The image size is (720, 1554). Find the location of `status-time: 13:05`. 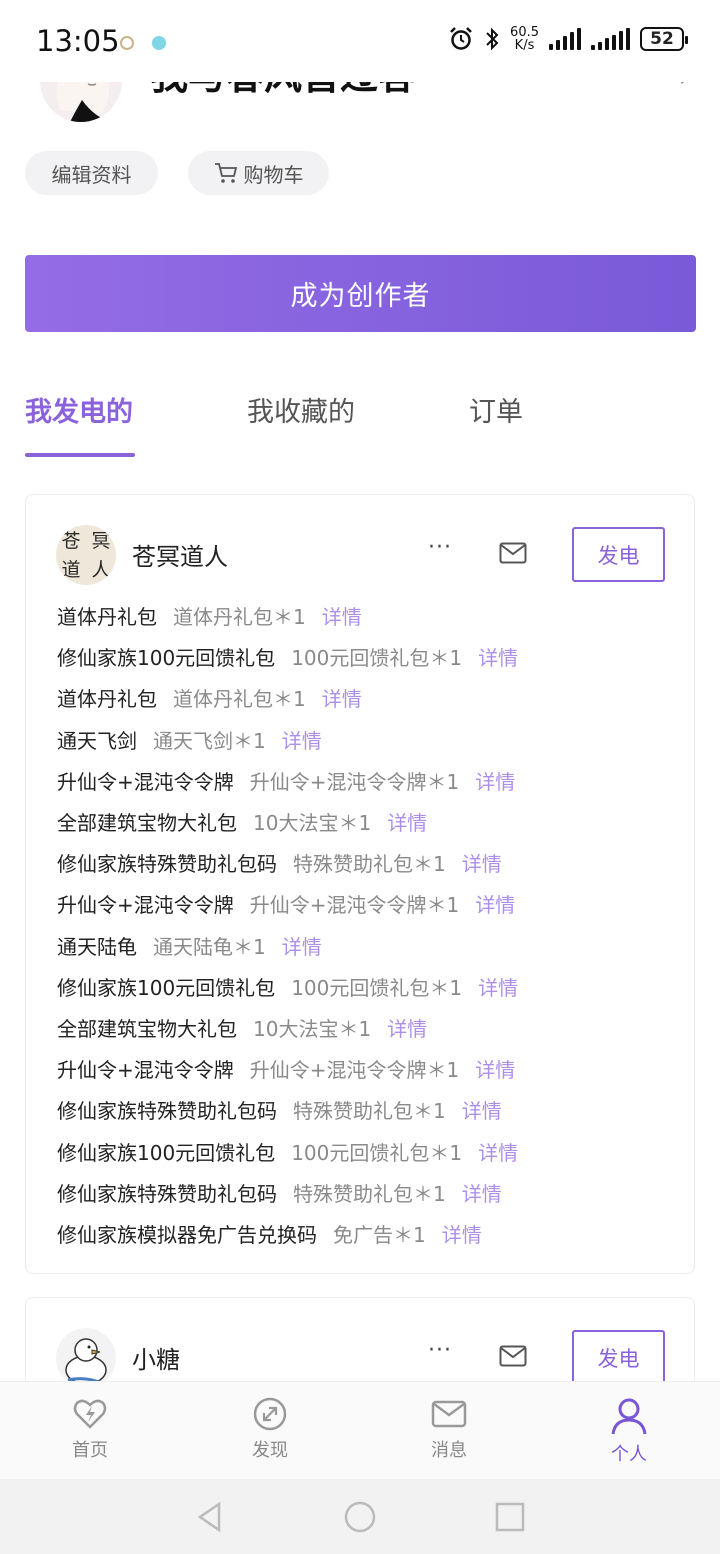

status-time: 13:05 is located at coordinates (78, 41).